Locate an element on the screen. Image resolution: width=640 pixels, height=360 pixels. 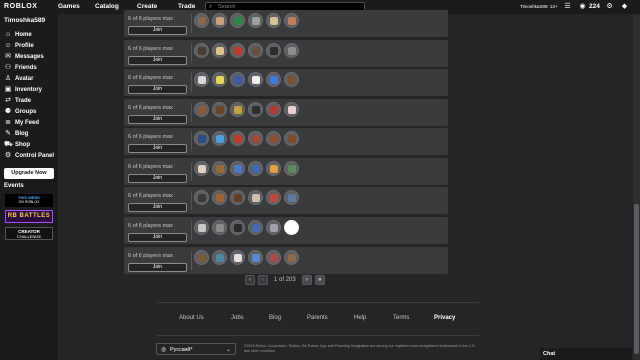
sidebar-item-friends: ⚇ Friends is located at coordinates (20, 68).